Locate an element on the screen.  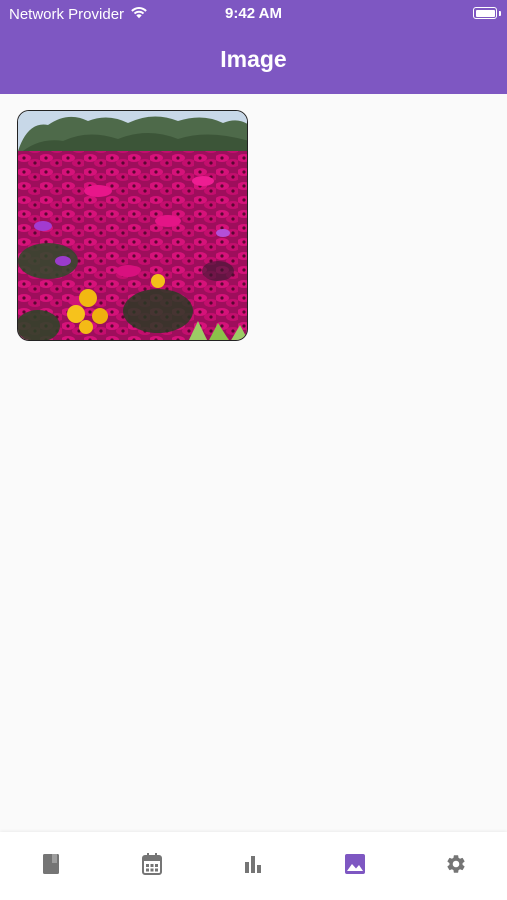
battery-icon is located at coordinates (485, 13).